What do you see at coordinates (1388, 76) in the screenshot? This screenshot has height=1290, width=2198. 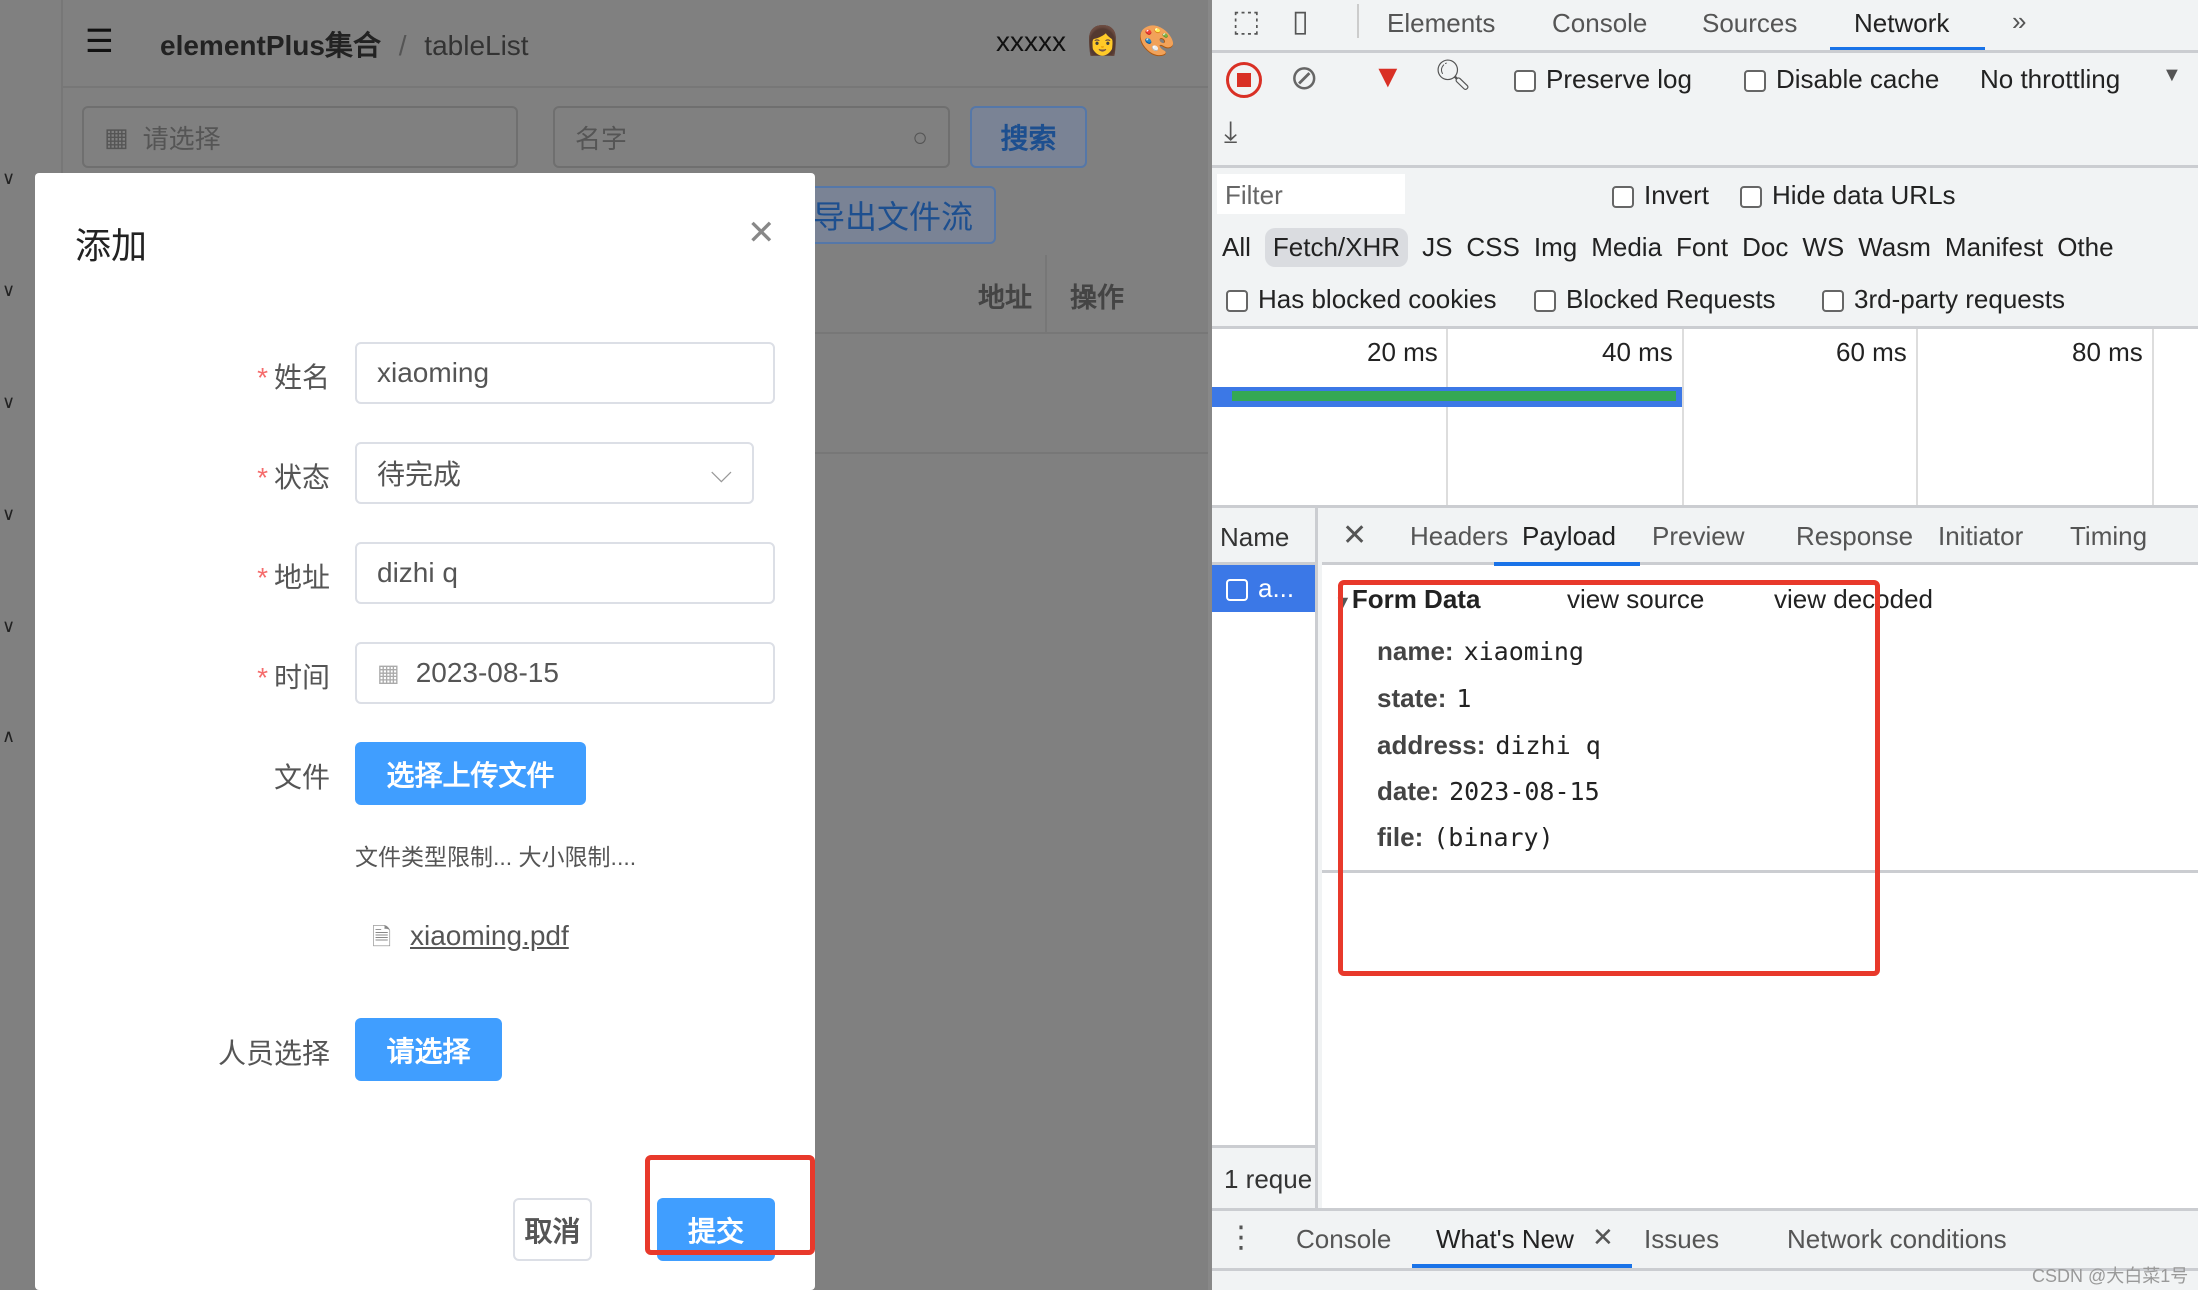 I see `filter-icon: ▼` at bounding box center [1388, 76].